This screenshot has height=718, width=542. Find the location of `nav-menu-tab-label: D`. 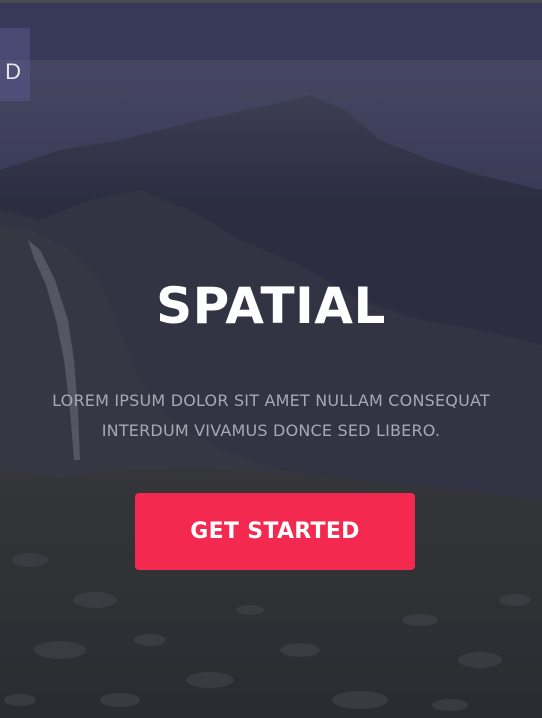

nav-menu-tab-label: D is located at coordinates (13, 71).